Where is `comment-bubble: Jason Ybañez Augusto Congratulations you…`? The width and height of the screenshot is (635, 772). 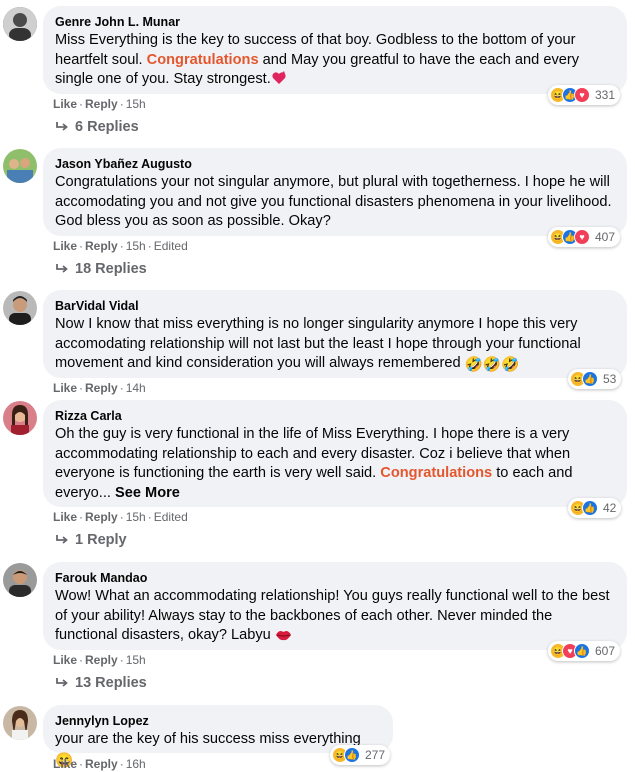
comment-bubble: Jason Ybañez Augusto Congratulations you… is located at coordinates (335, 192).